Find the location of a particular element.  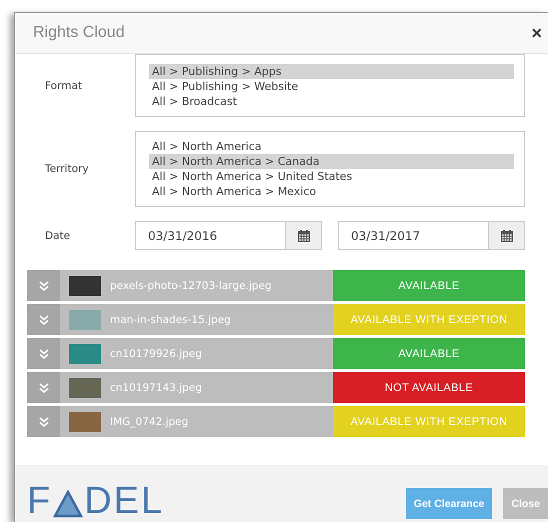

file-name: IMG_0742.jpeg is located at coordinates (150, 422).